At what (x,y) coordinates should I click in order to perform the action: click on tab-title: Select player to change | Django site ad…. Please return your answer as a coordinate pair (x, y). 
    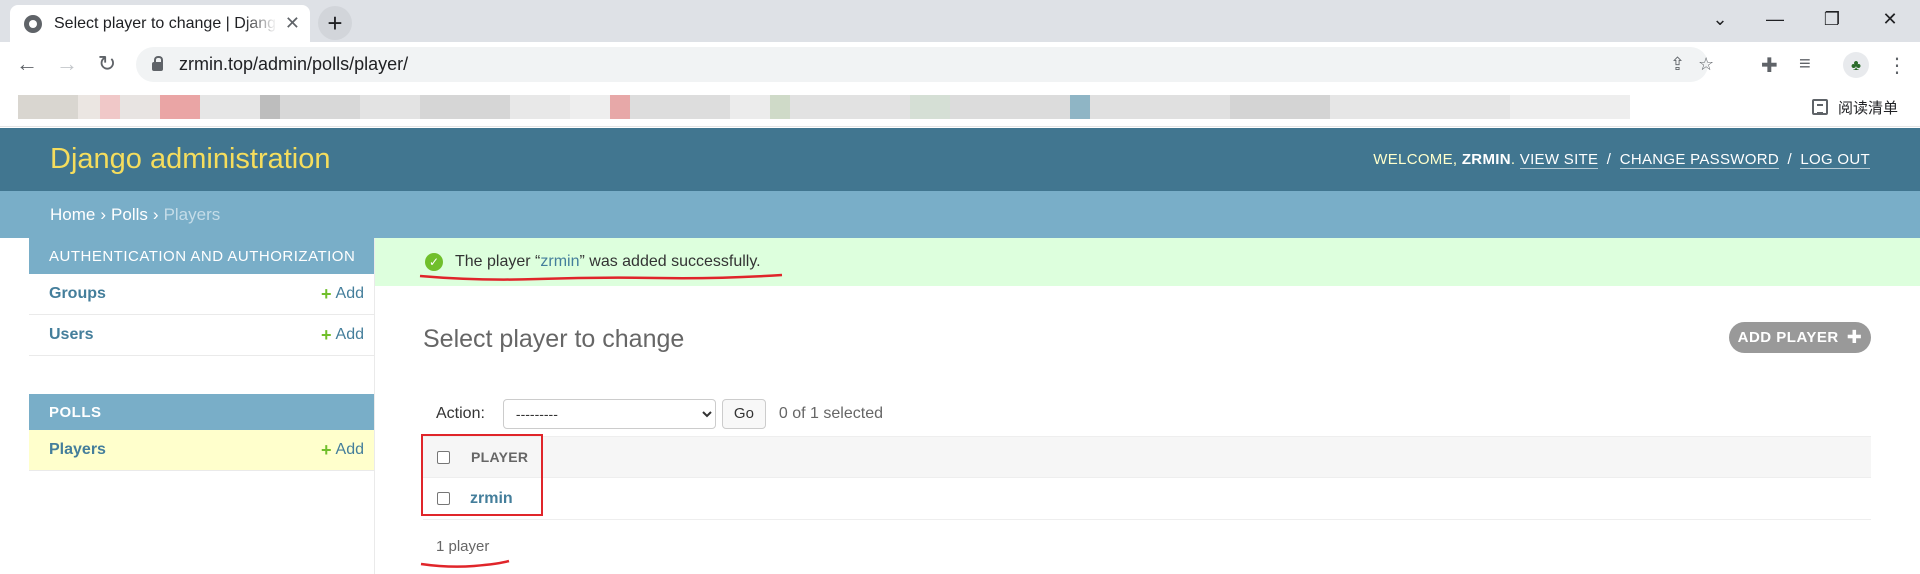
    Looking at the image, I should click on (165, 23).